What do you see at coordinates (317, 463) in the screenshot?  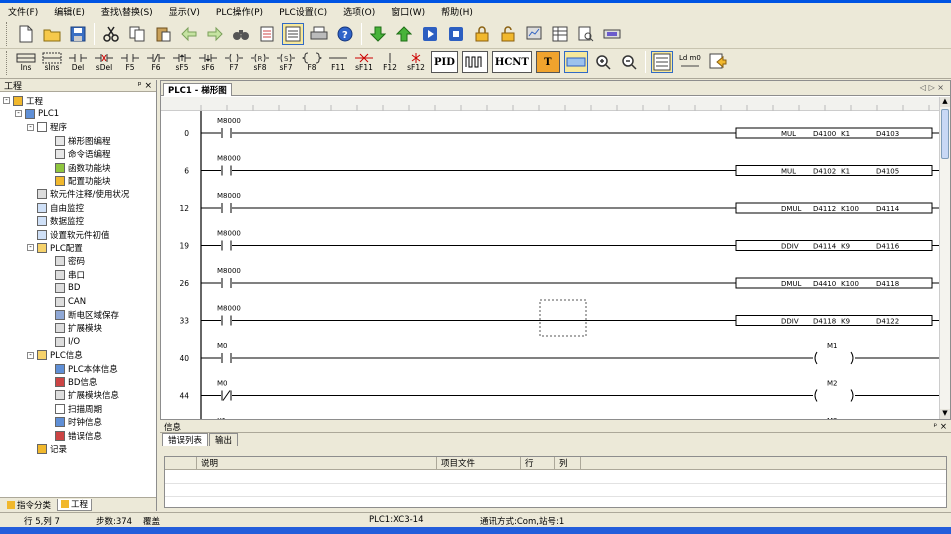 I see `column-description: 说明` at bounding box center [317, 463].